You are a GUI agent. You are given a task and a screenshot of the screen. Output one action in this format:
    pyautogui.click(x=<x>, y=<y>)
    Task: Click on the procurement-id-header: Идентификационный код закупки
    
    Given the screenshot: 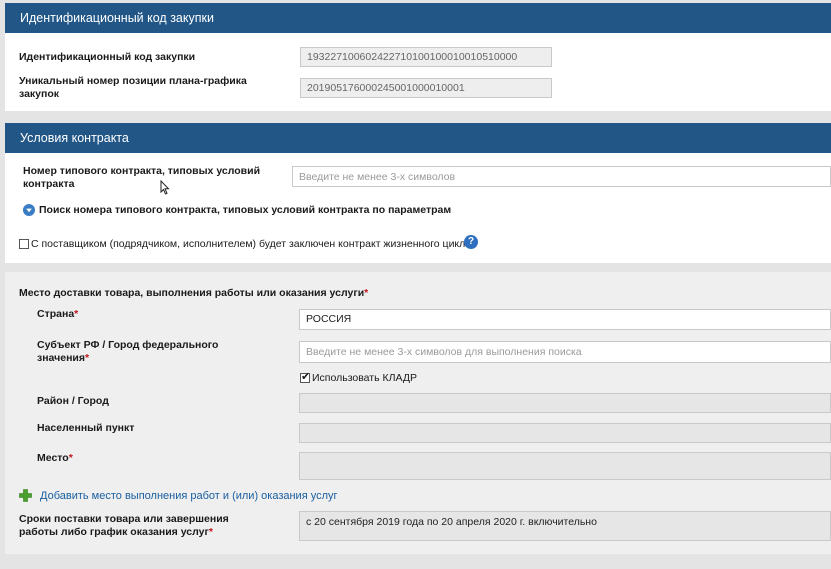 What is the action you would take?
    pyautogui.click(x=418, y=18)
    